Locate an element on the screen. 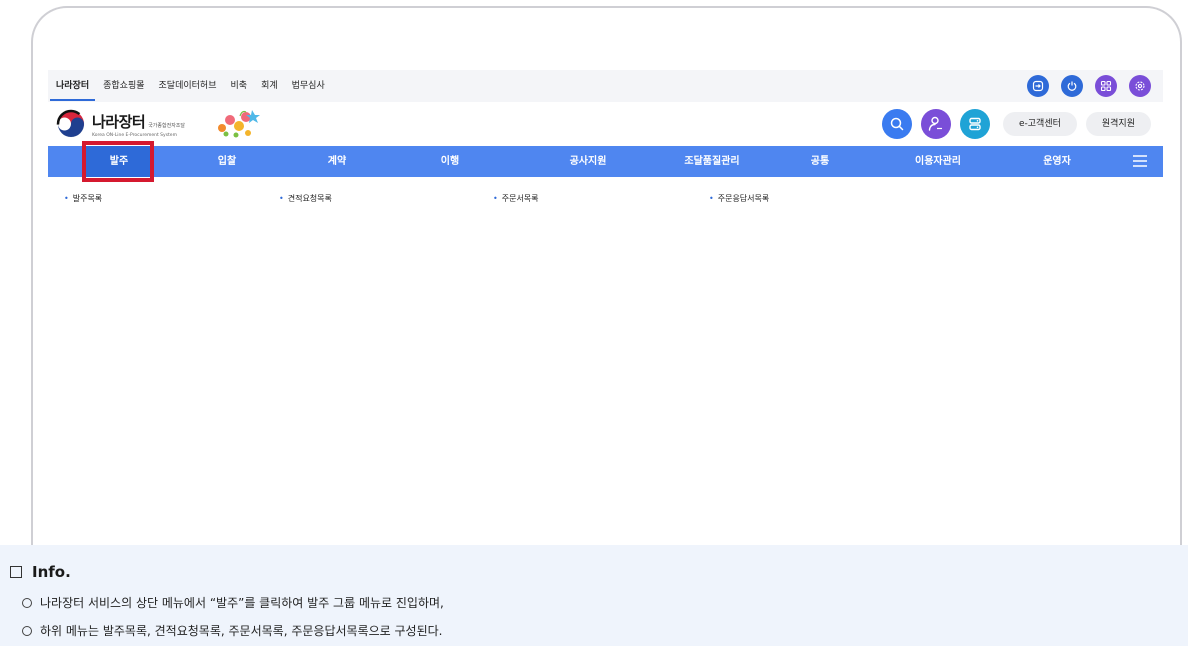 The width and height of the screenshot is (1188, 646). service-link-data-hub: 조달데이터허브 is located at coordinates (188, 86).